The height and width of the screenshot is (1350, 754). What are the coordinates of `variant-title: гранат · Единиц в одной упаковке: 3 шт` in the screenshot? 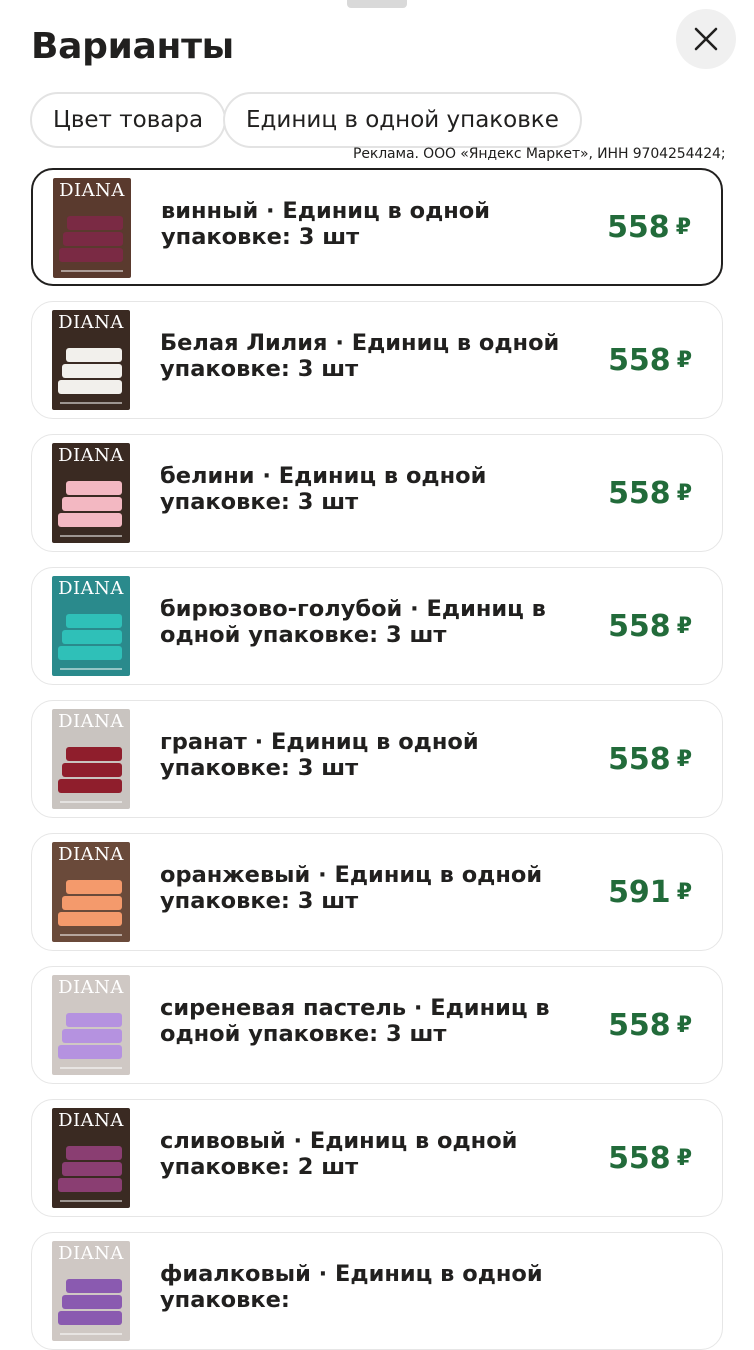 It's located at (319, 755).